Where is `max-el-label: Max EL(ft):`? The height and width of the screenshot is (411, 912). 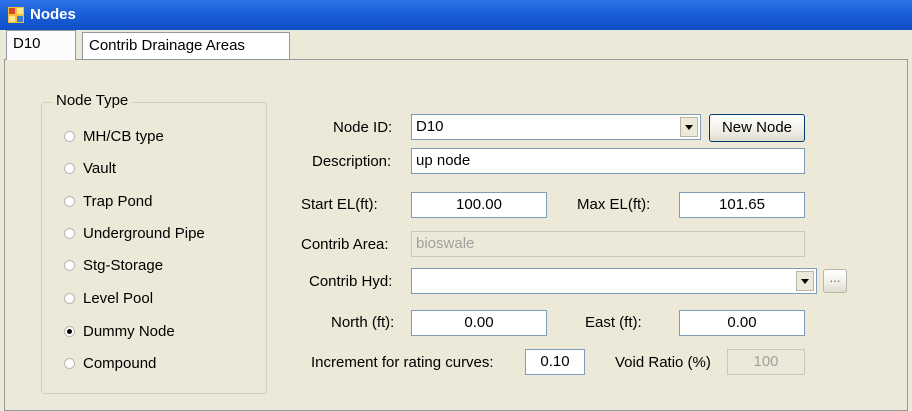 max-el-label: Max EL(ft): is located at coordinates (614, 204).